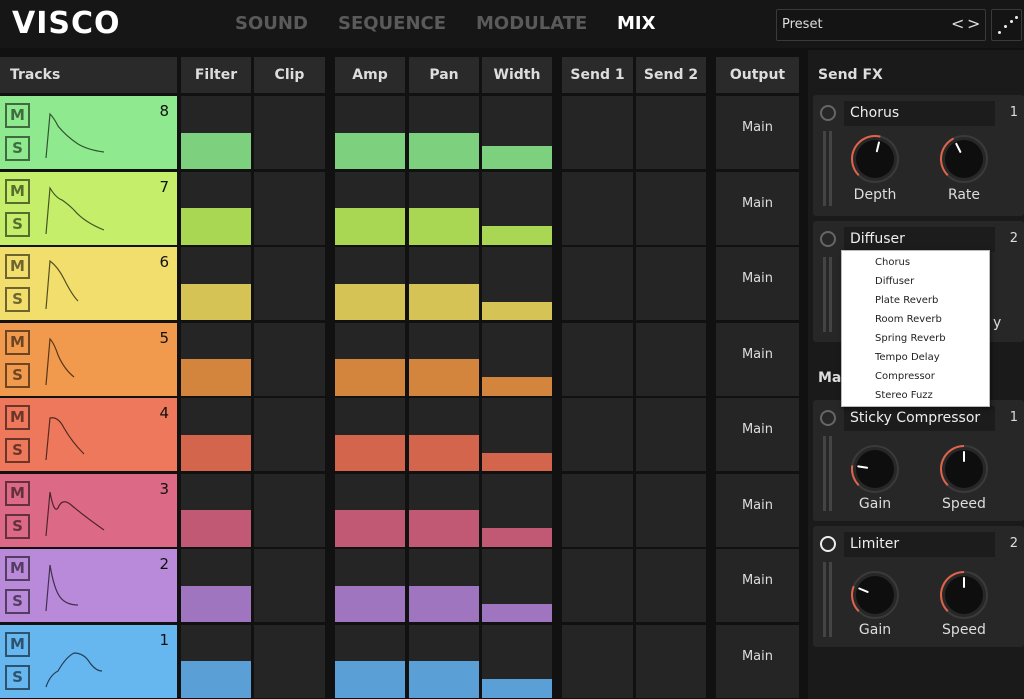  Describe the element at coordinates (919, 544) in the screenshot. I see `fx-name-selector: Limiter` at that location.